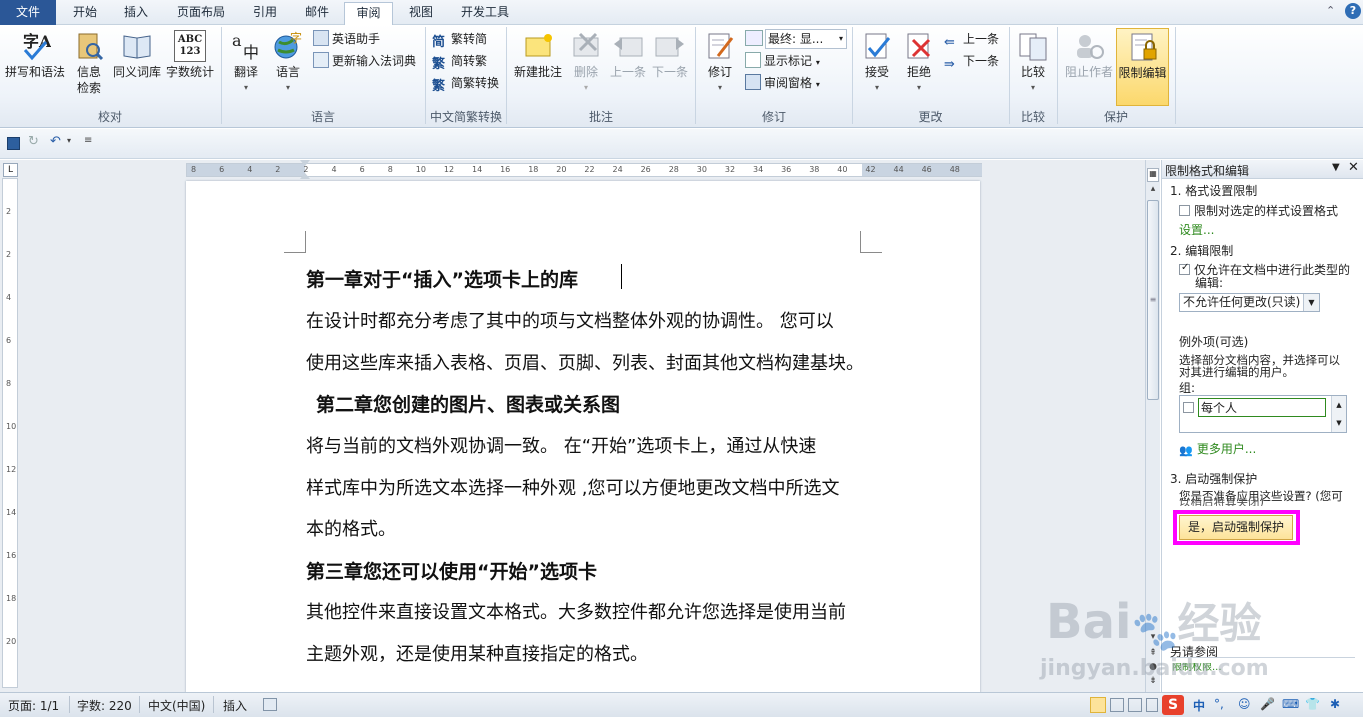 This screenshot has height=717, width=1363. What do you see at coordinates (1249, 302) in the screenshot?
I see `editing-type-select: 不允许任何更改(只读) ▼` at bounding box center [1249, 302].